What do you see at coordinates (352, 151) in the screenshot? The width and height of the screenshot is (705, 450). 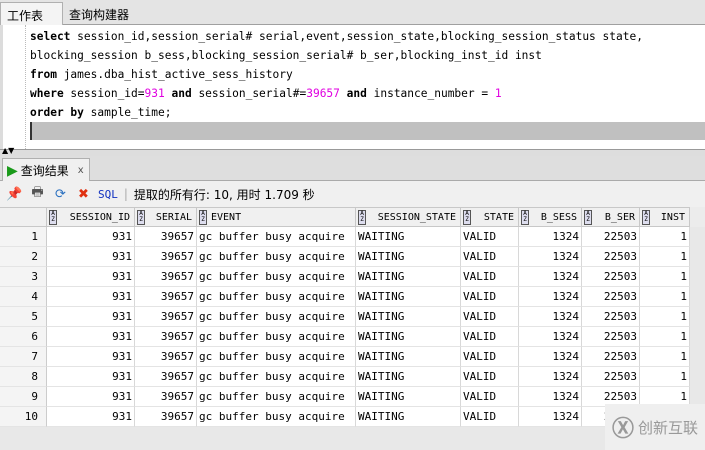 I see `splitter: ▲▼` at bounding box center [352, 151].